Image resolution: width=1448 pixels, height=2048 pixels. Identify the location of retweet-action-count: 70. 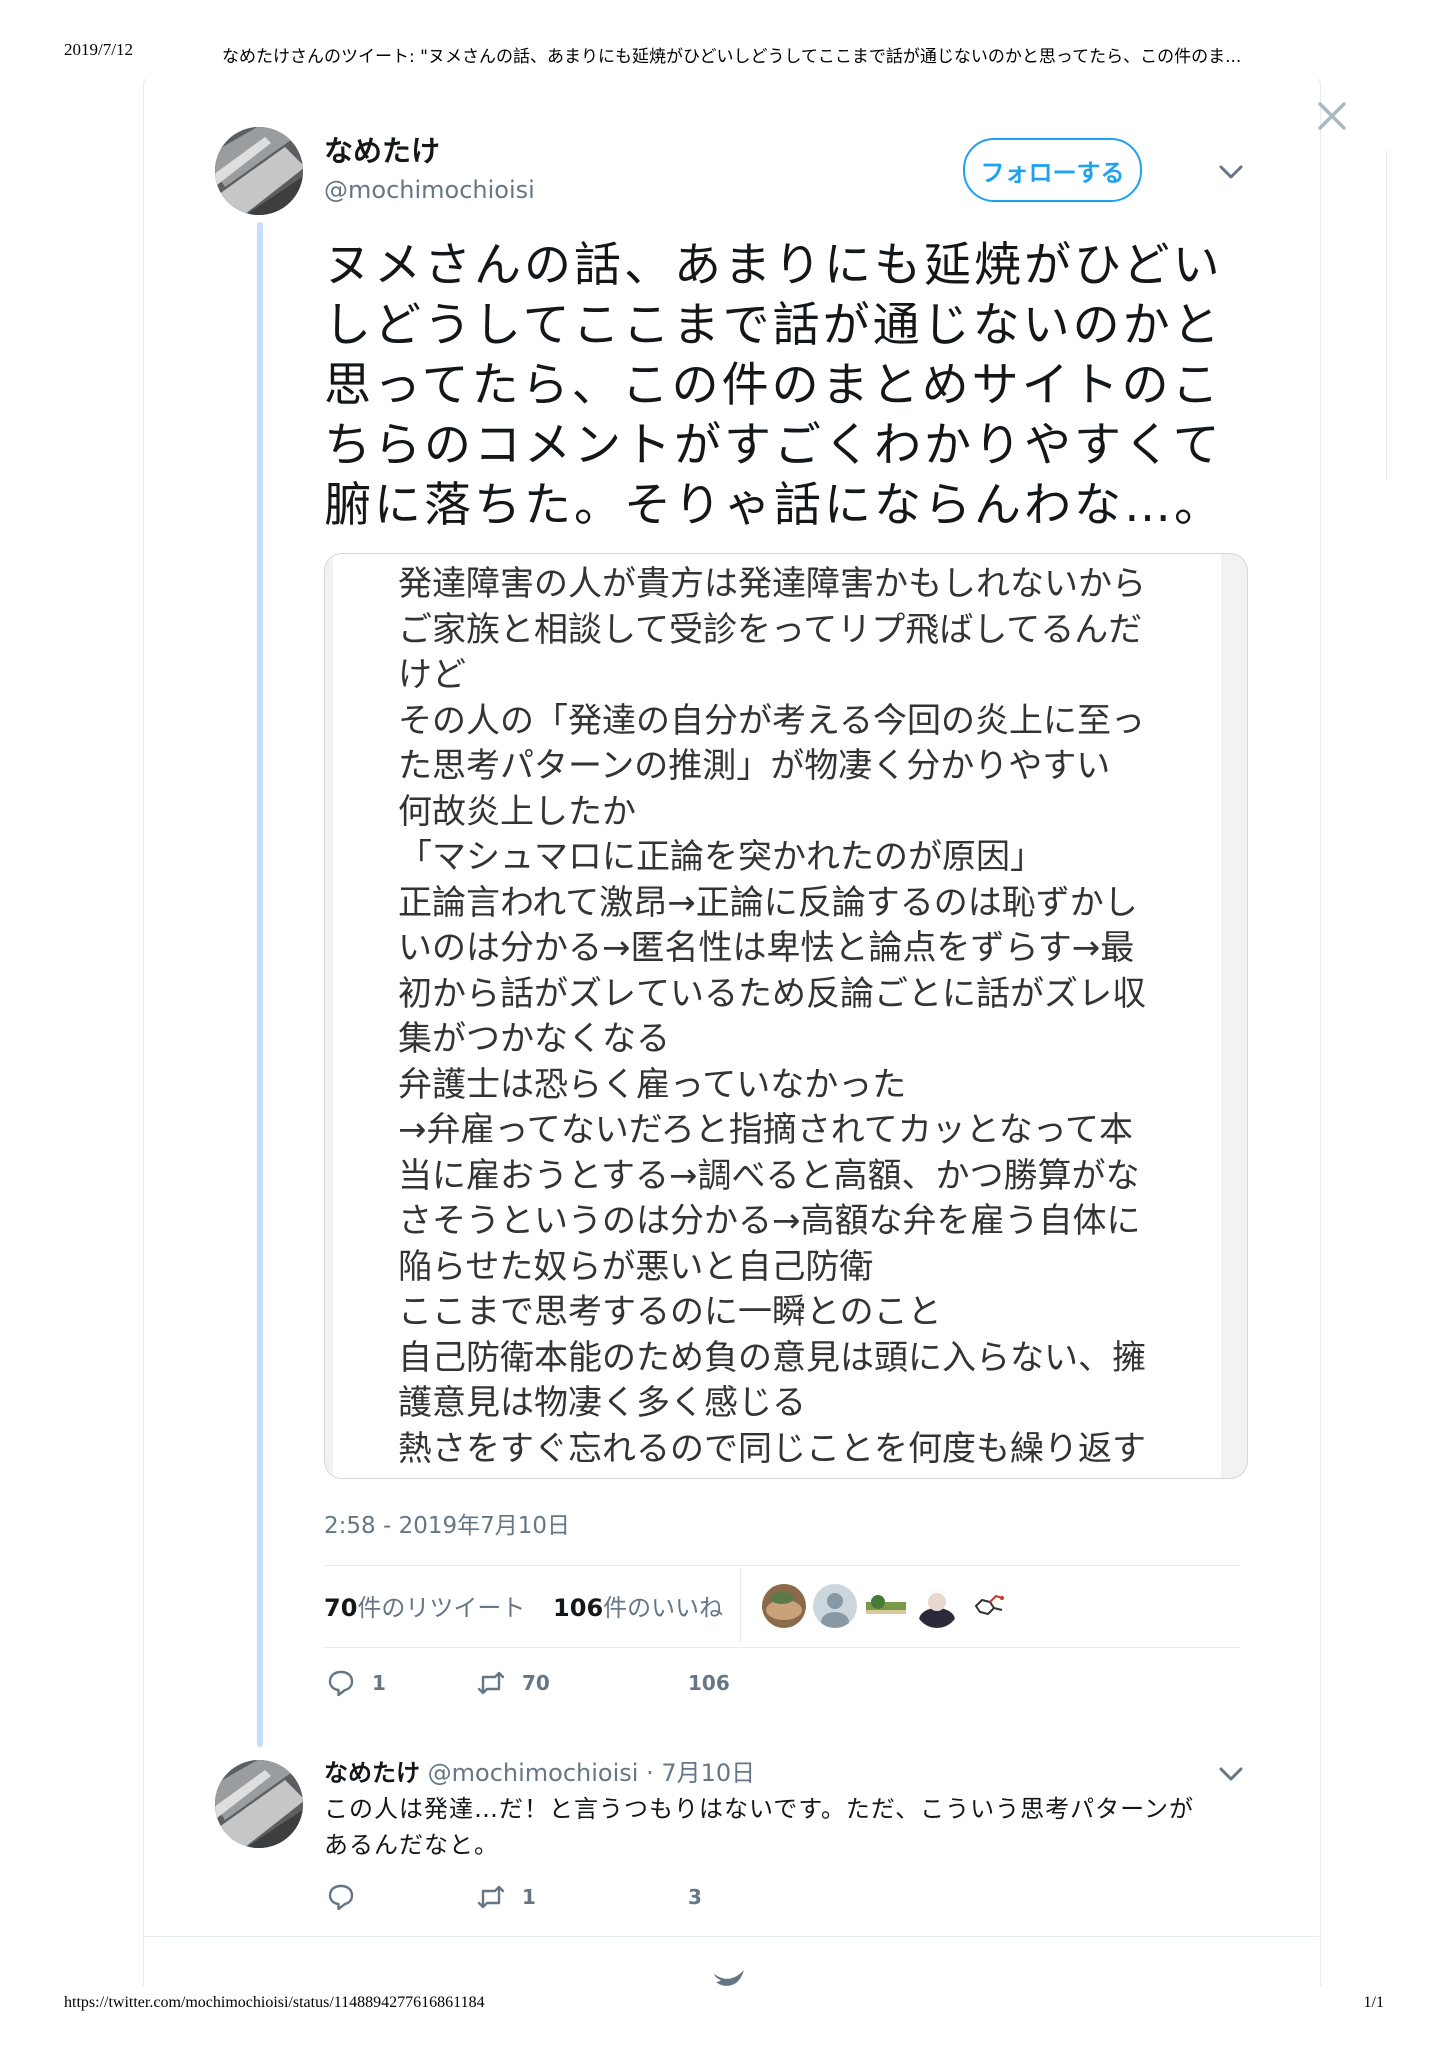
(536, 1683).